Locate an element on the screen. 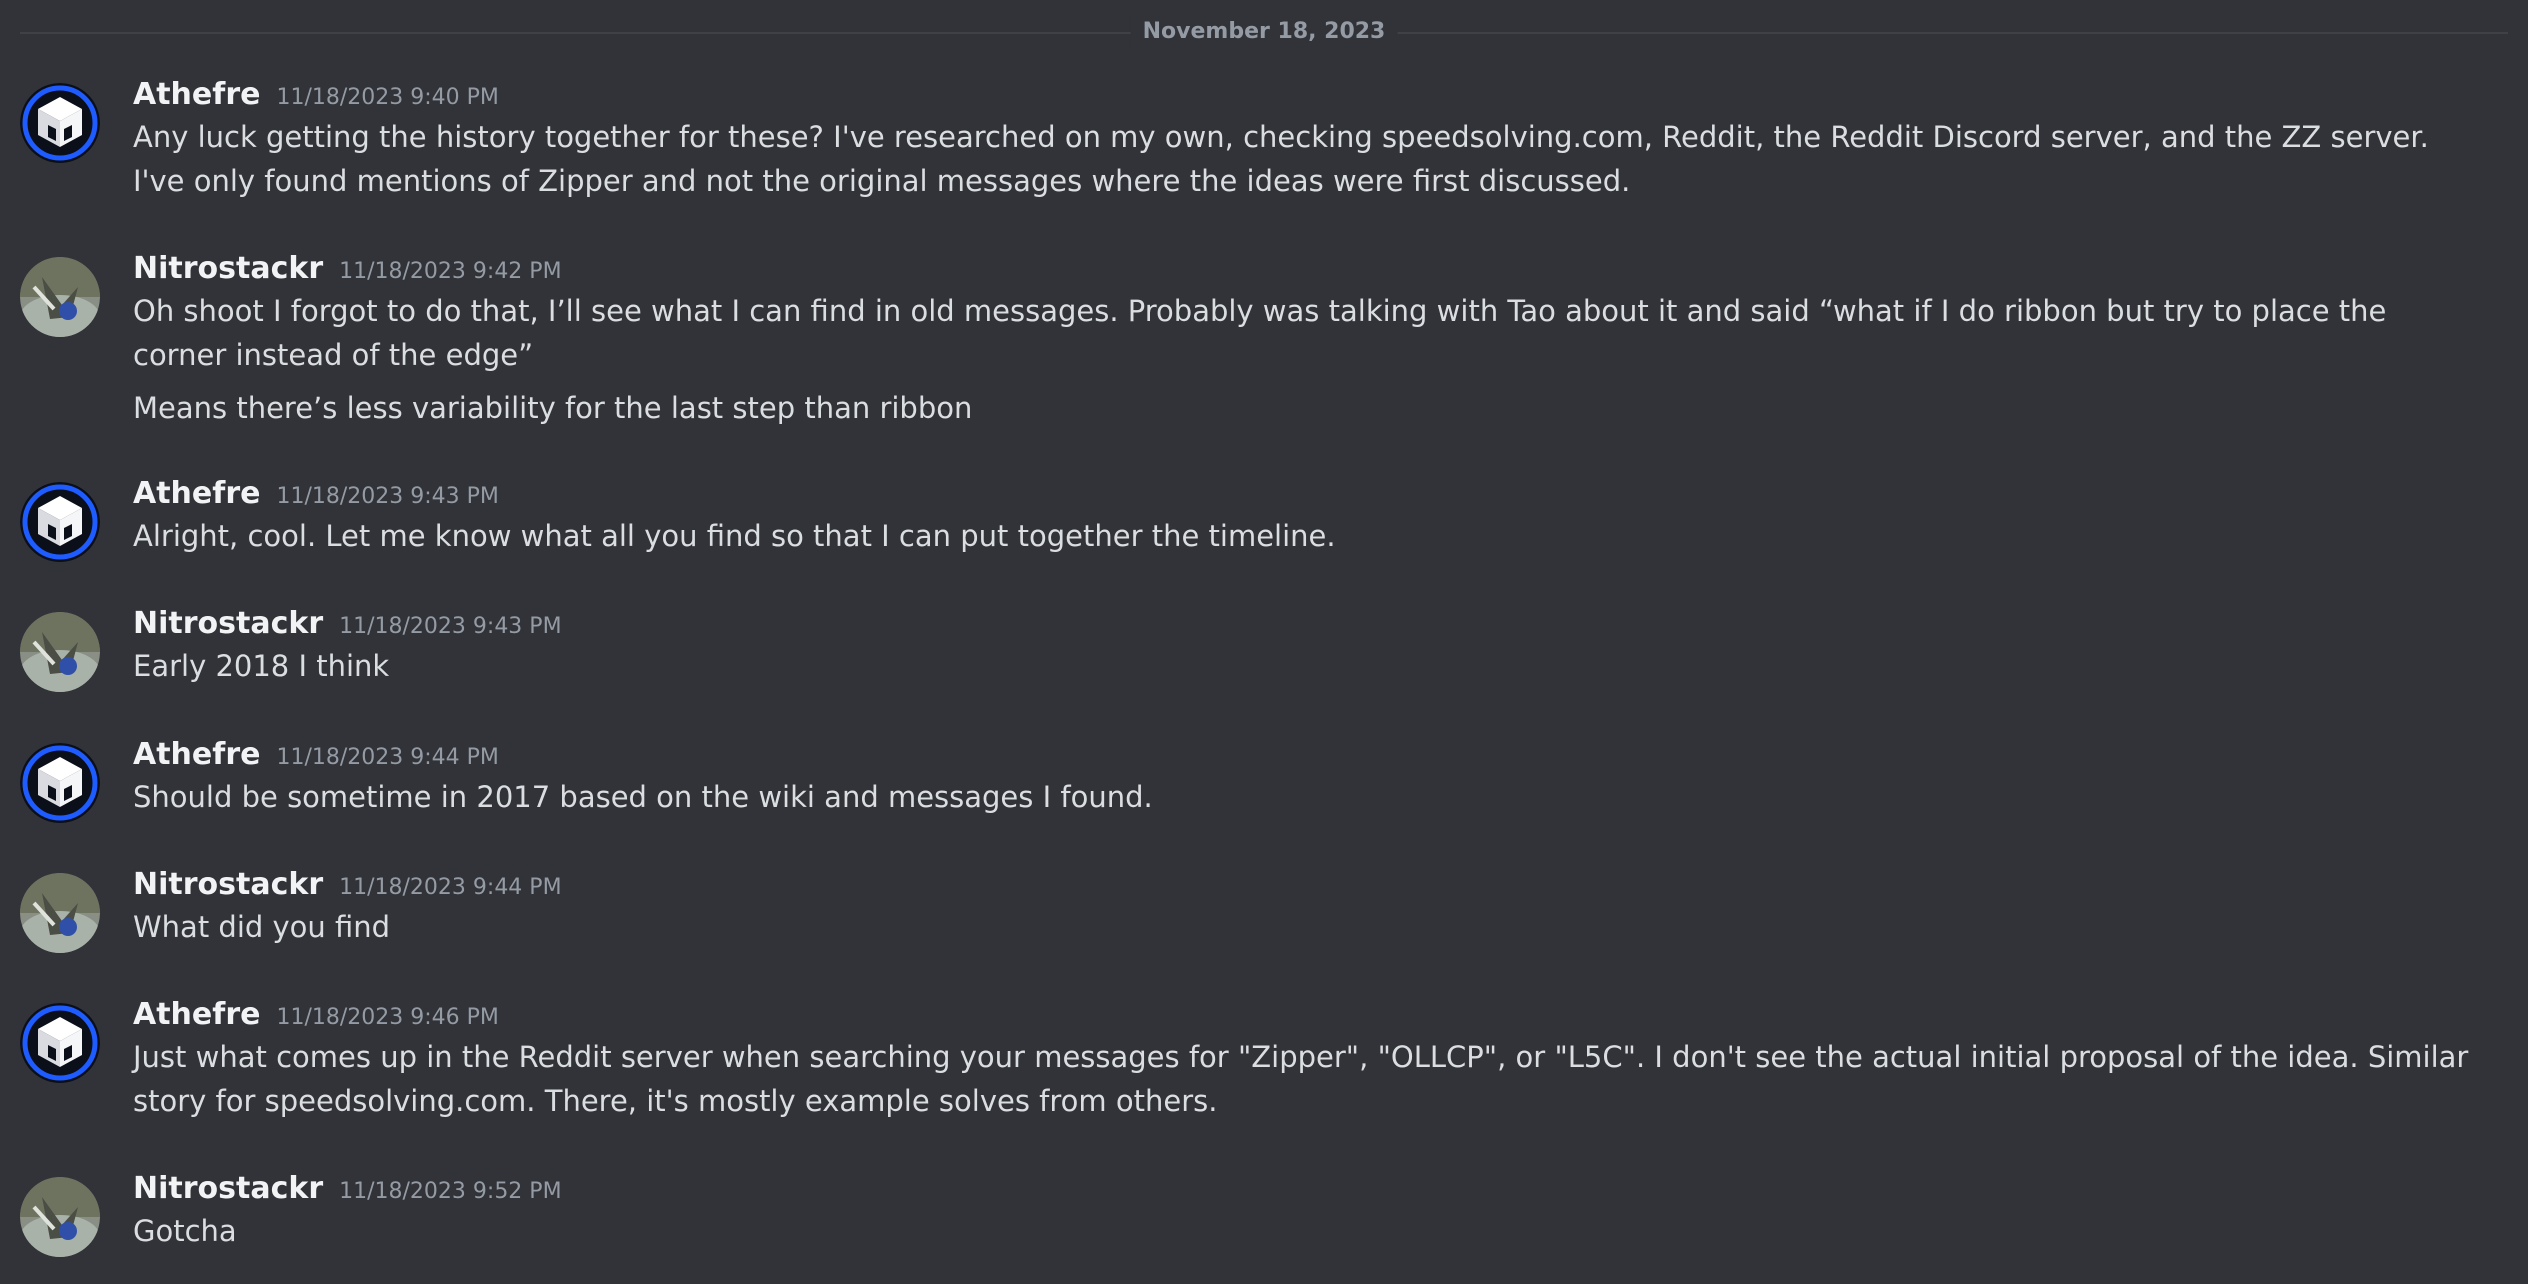 The height and width of the screenshot is (1284, 2528). message-header: Nitrostackr 11/18/2023 9:44 PM is located at coordinates (347, 885).